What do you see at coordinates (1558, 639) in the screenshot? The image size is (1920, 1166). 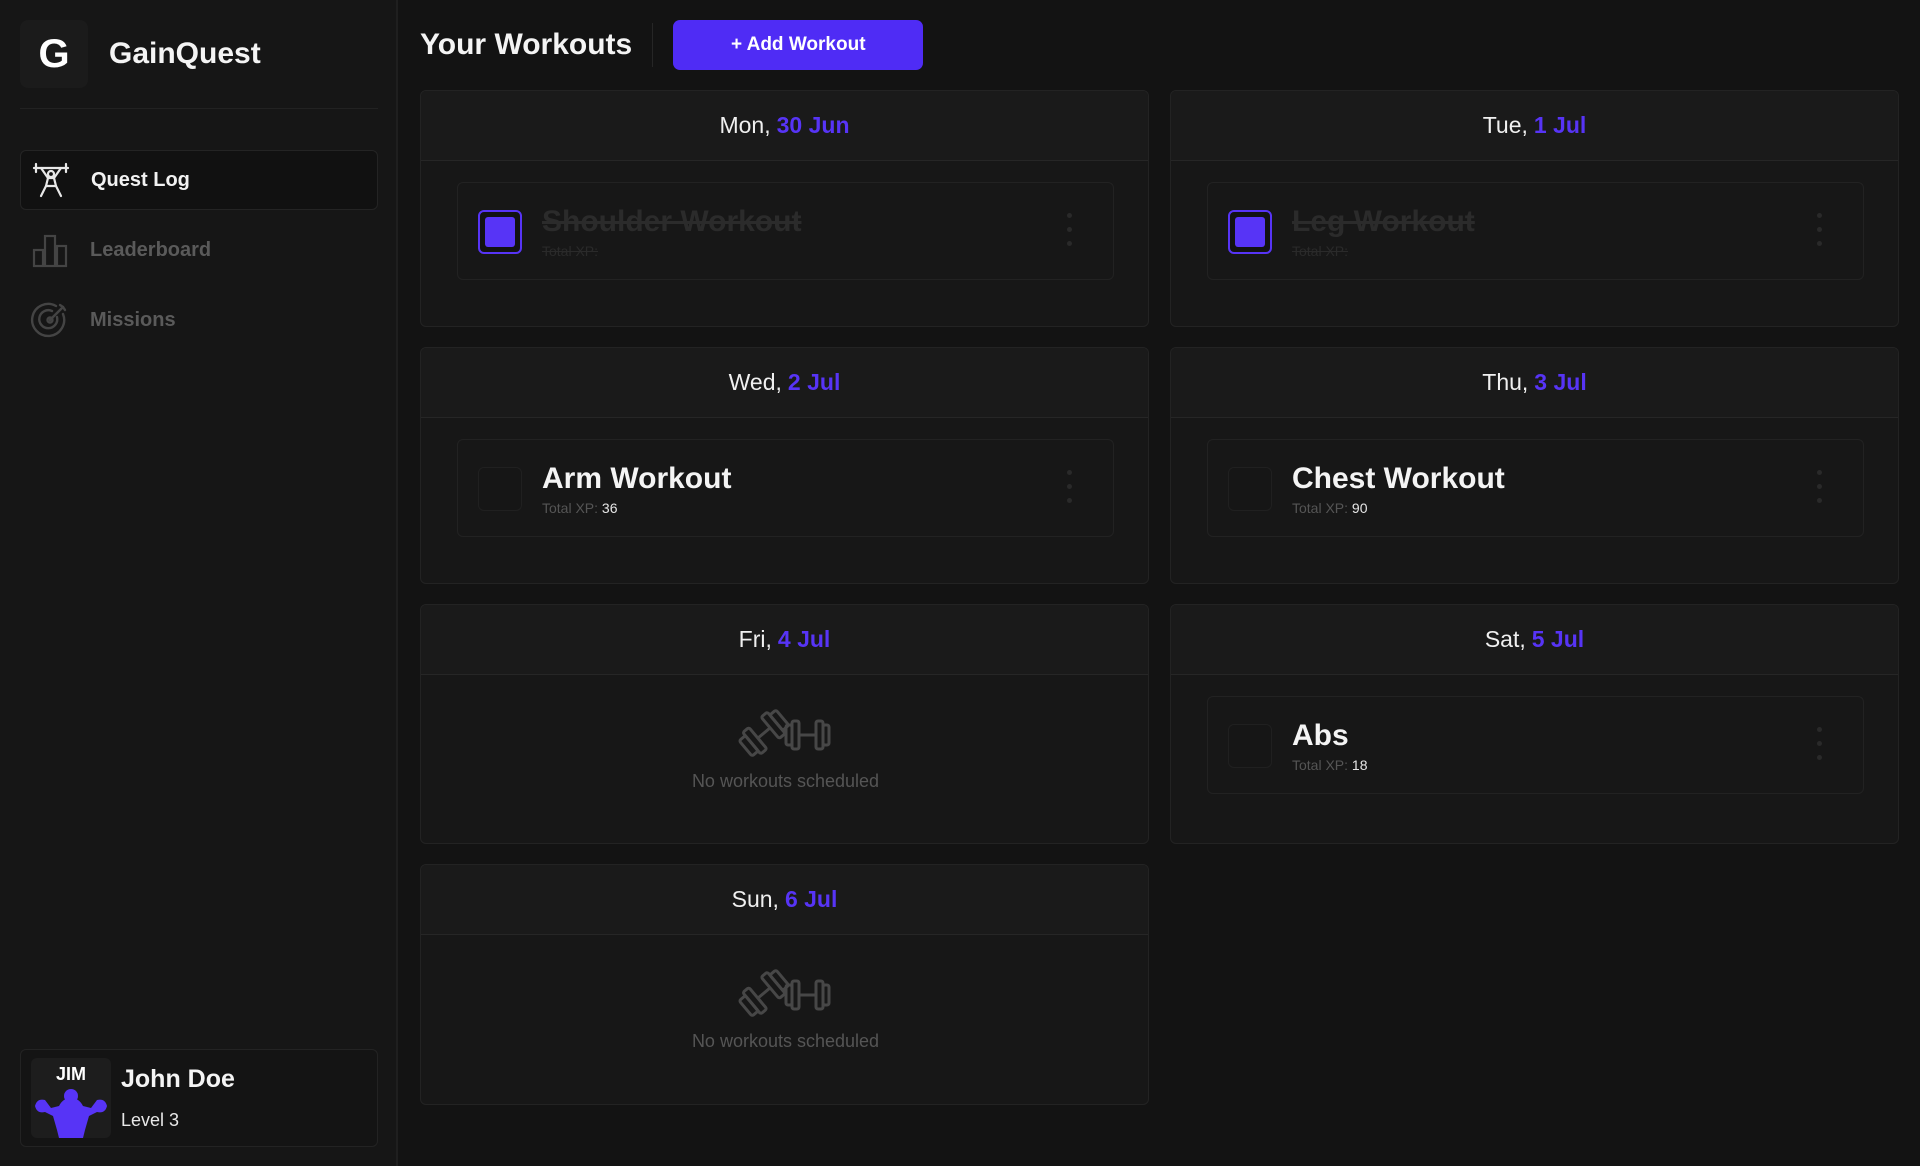 I see `day-date: 5 Jul` at bounding box center [1558, 639].